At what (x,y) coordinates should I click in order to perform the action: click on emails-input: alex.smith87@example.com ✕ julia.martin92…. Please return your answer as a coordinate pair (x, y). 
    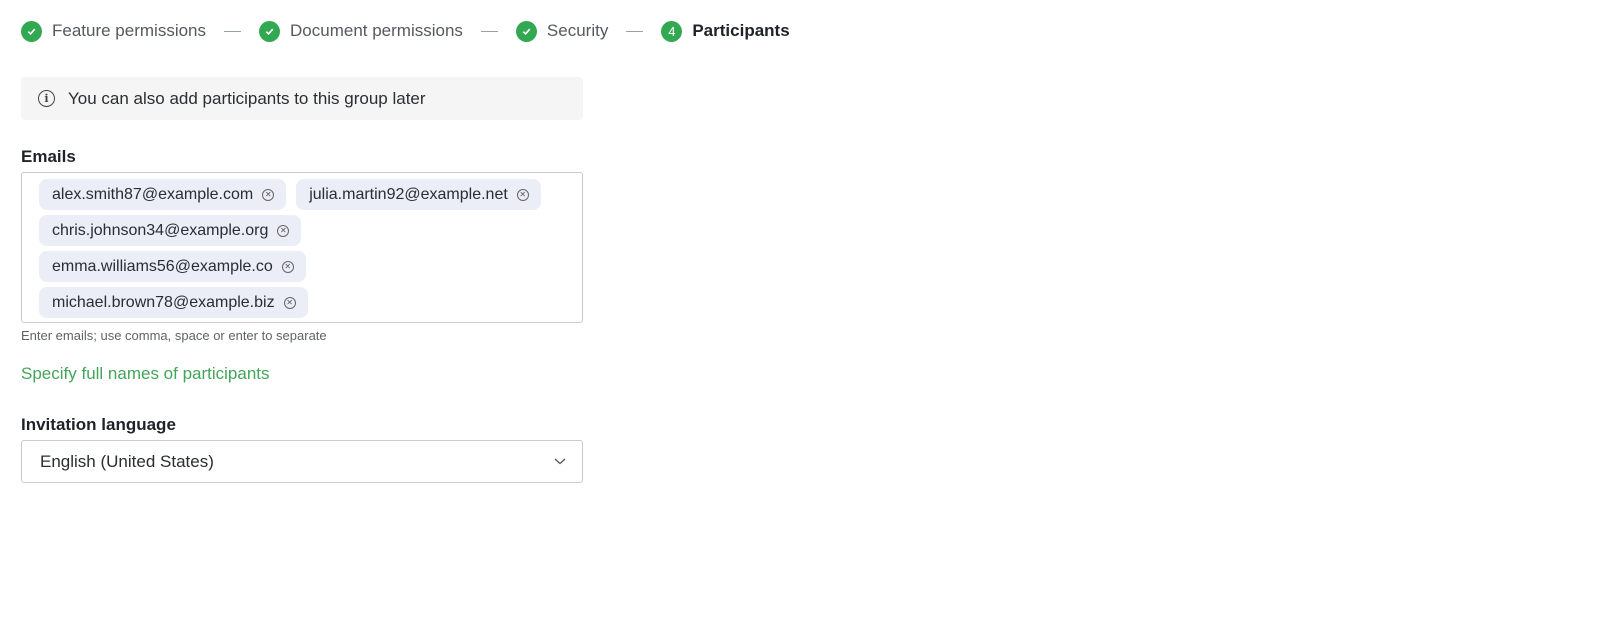
    Looking at the image, I should click on (302, 247).